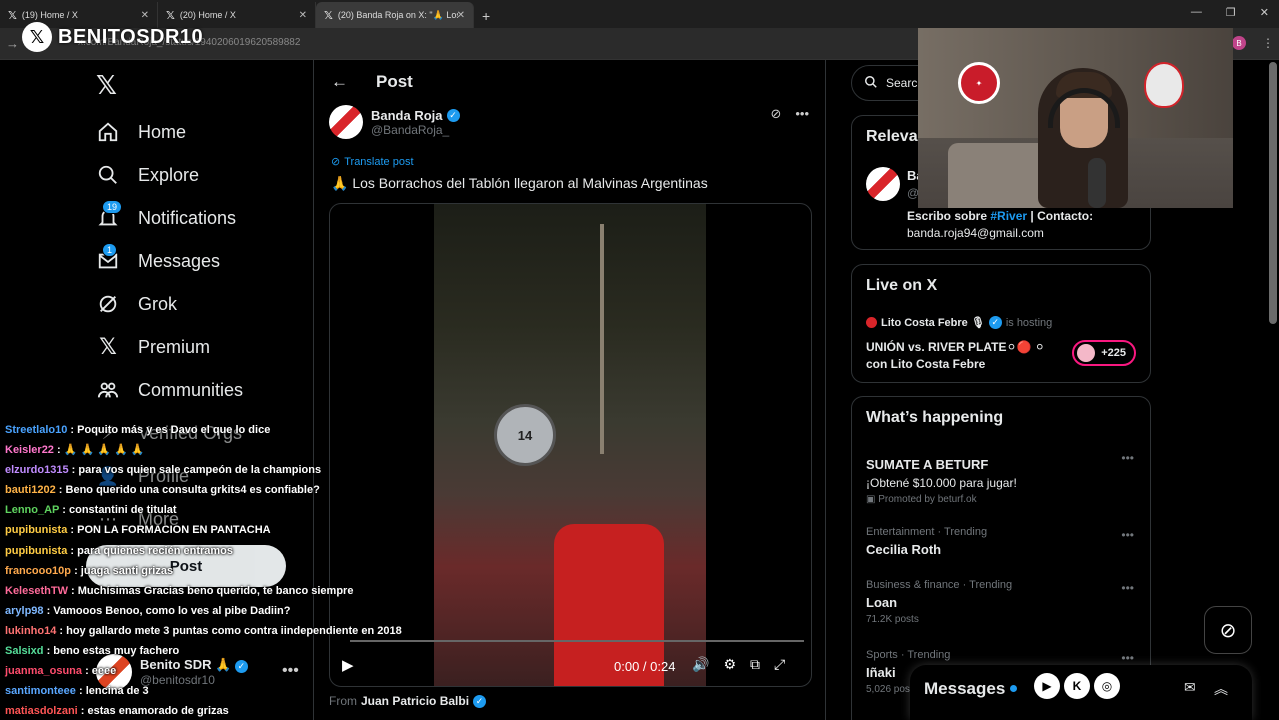 The image size is (1279, 720). I want to click on nav-notifications: 19 Notifications, so click(166, 215).